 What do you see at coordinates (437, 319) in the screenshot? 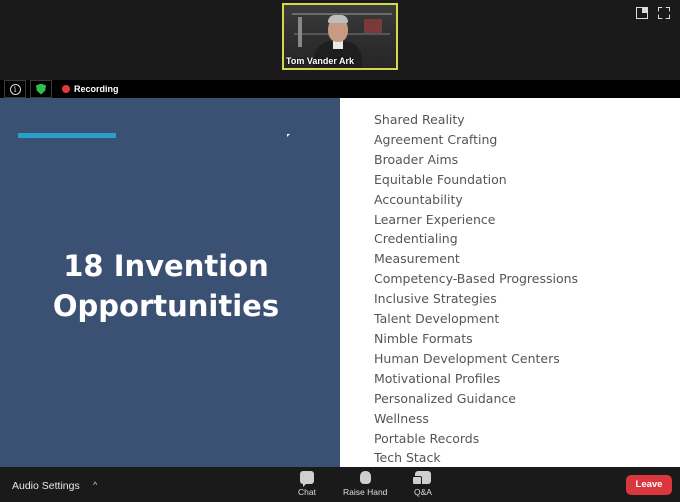
I see `opportunity-item: Talent Development` at bounding box center [437, 319].